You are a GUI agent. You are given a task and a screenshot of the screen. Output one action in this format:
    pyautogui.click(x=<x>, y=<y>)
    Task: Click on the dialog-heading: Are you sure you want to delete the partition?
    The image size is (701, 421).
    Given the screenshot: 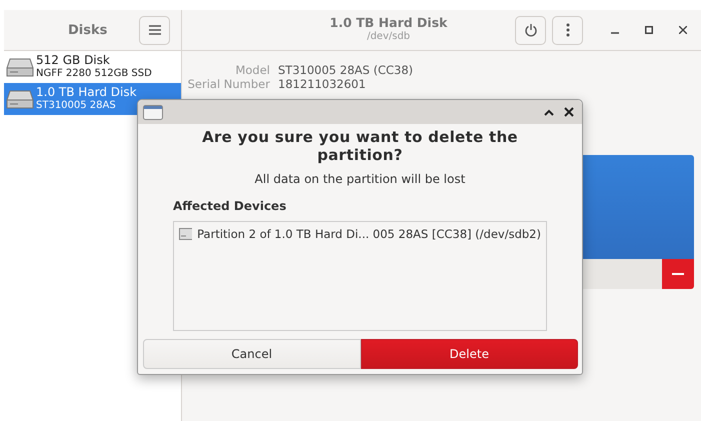 What is the action you would take?
    pyautogui.click(x=360, y=146)
    